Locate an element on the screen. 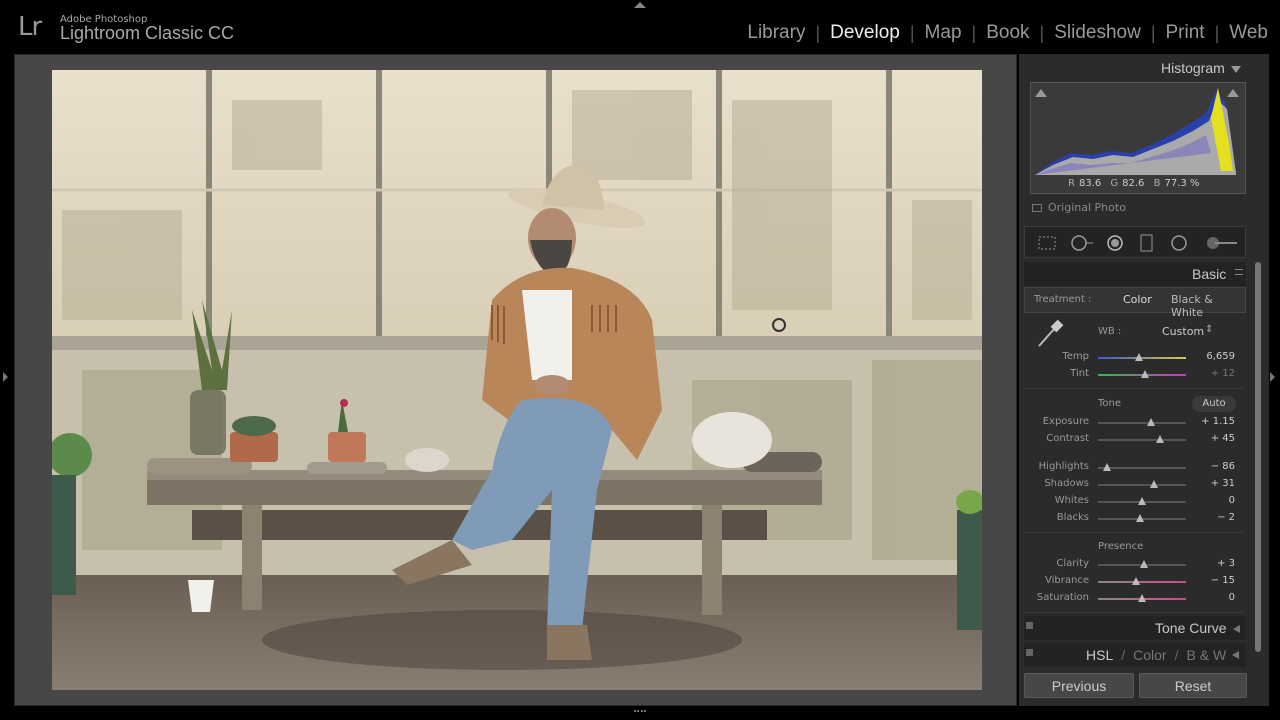  exposure-value: + 1.15 is located at coordinates (1211, 421).